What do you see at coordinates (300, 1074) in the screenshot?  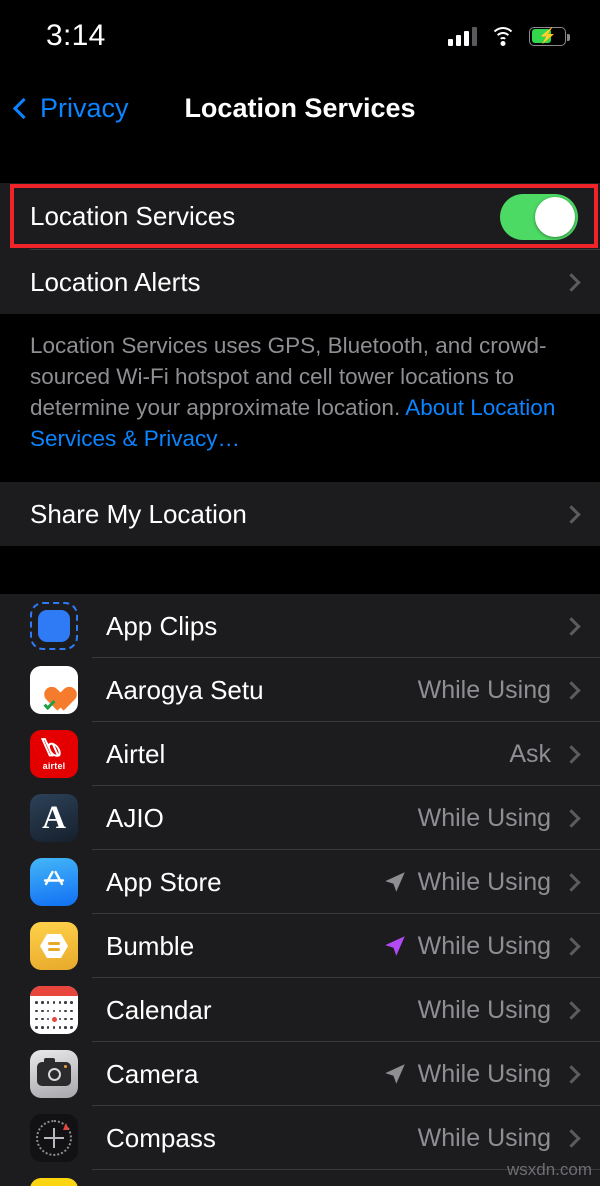 I see `app-row: Camera While Using` at bounding box center [300, 1074].